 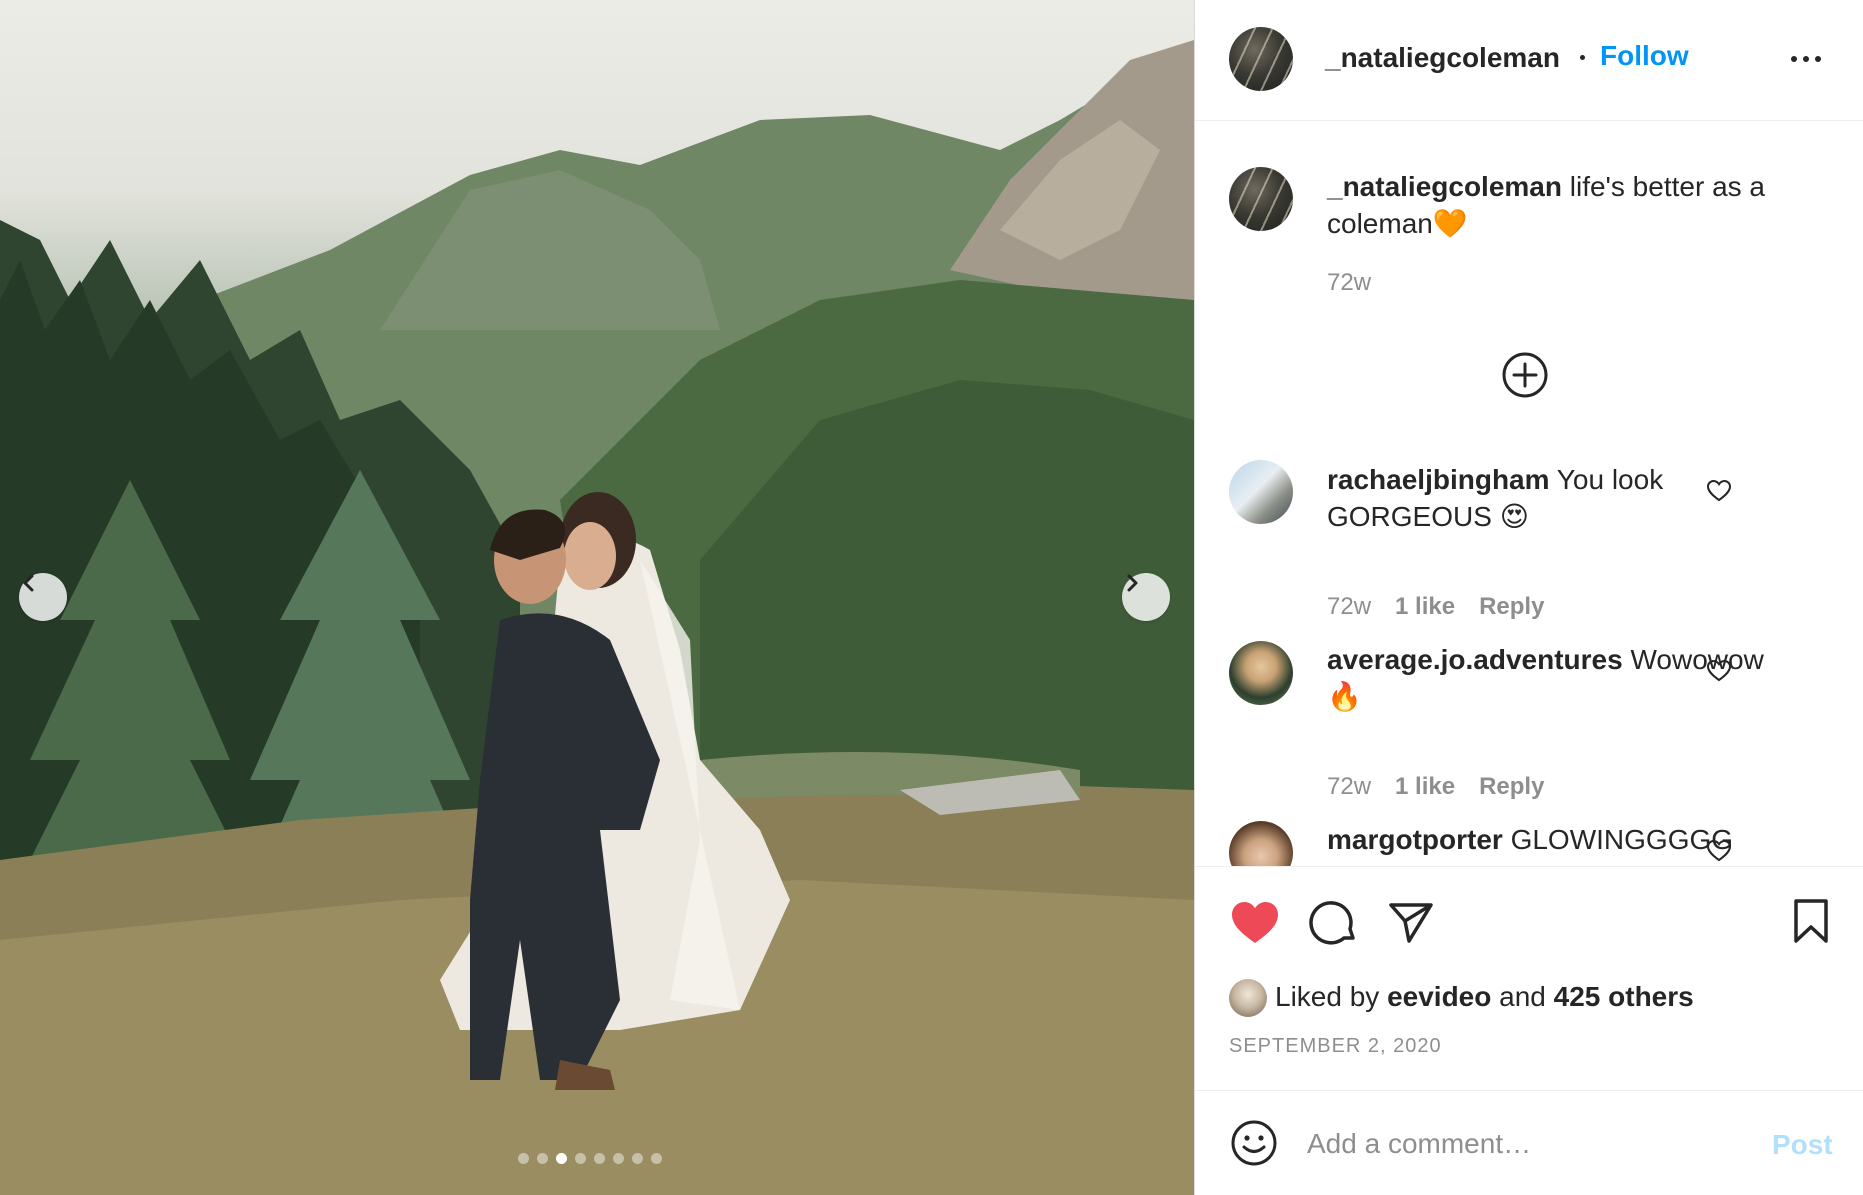 I want to click on post-header: _nataliegcoleman Follow, so click(x=1529, y=60).